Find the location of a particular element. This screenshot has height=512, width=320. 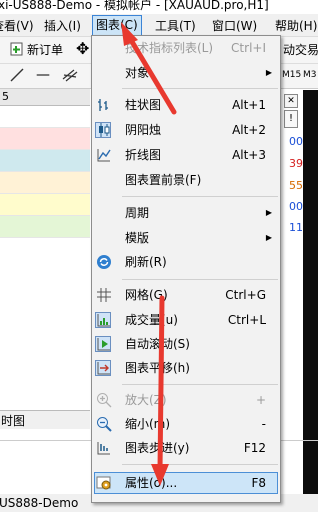

red-arrow-bottom-head is located at coordinates (160, 475).